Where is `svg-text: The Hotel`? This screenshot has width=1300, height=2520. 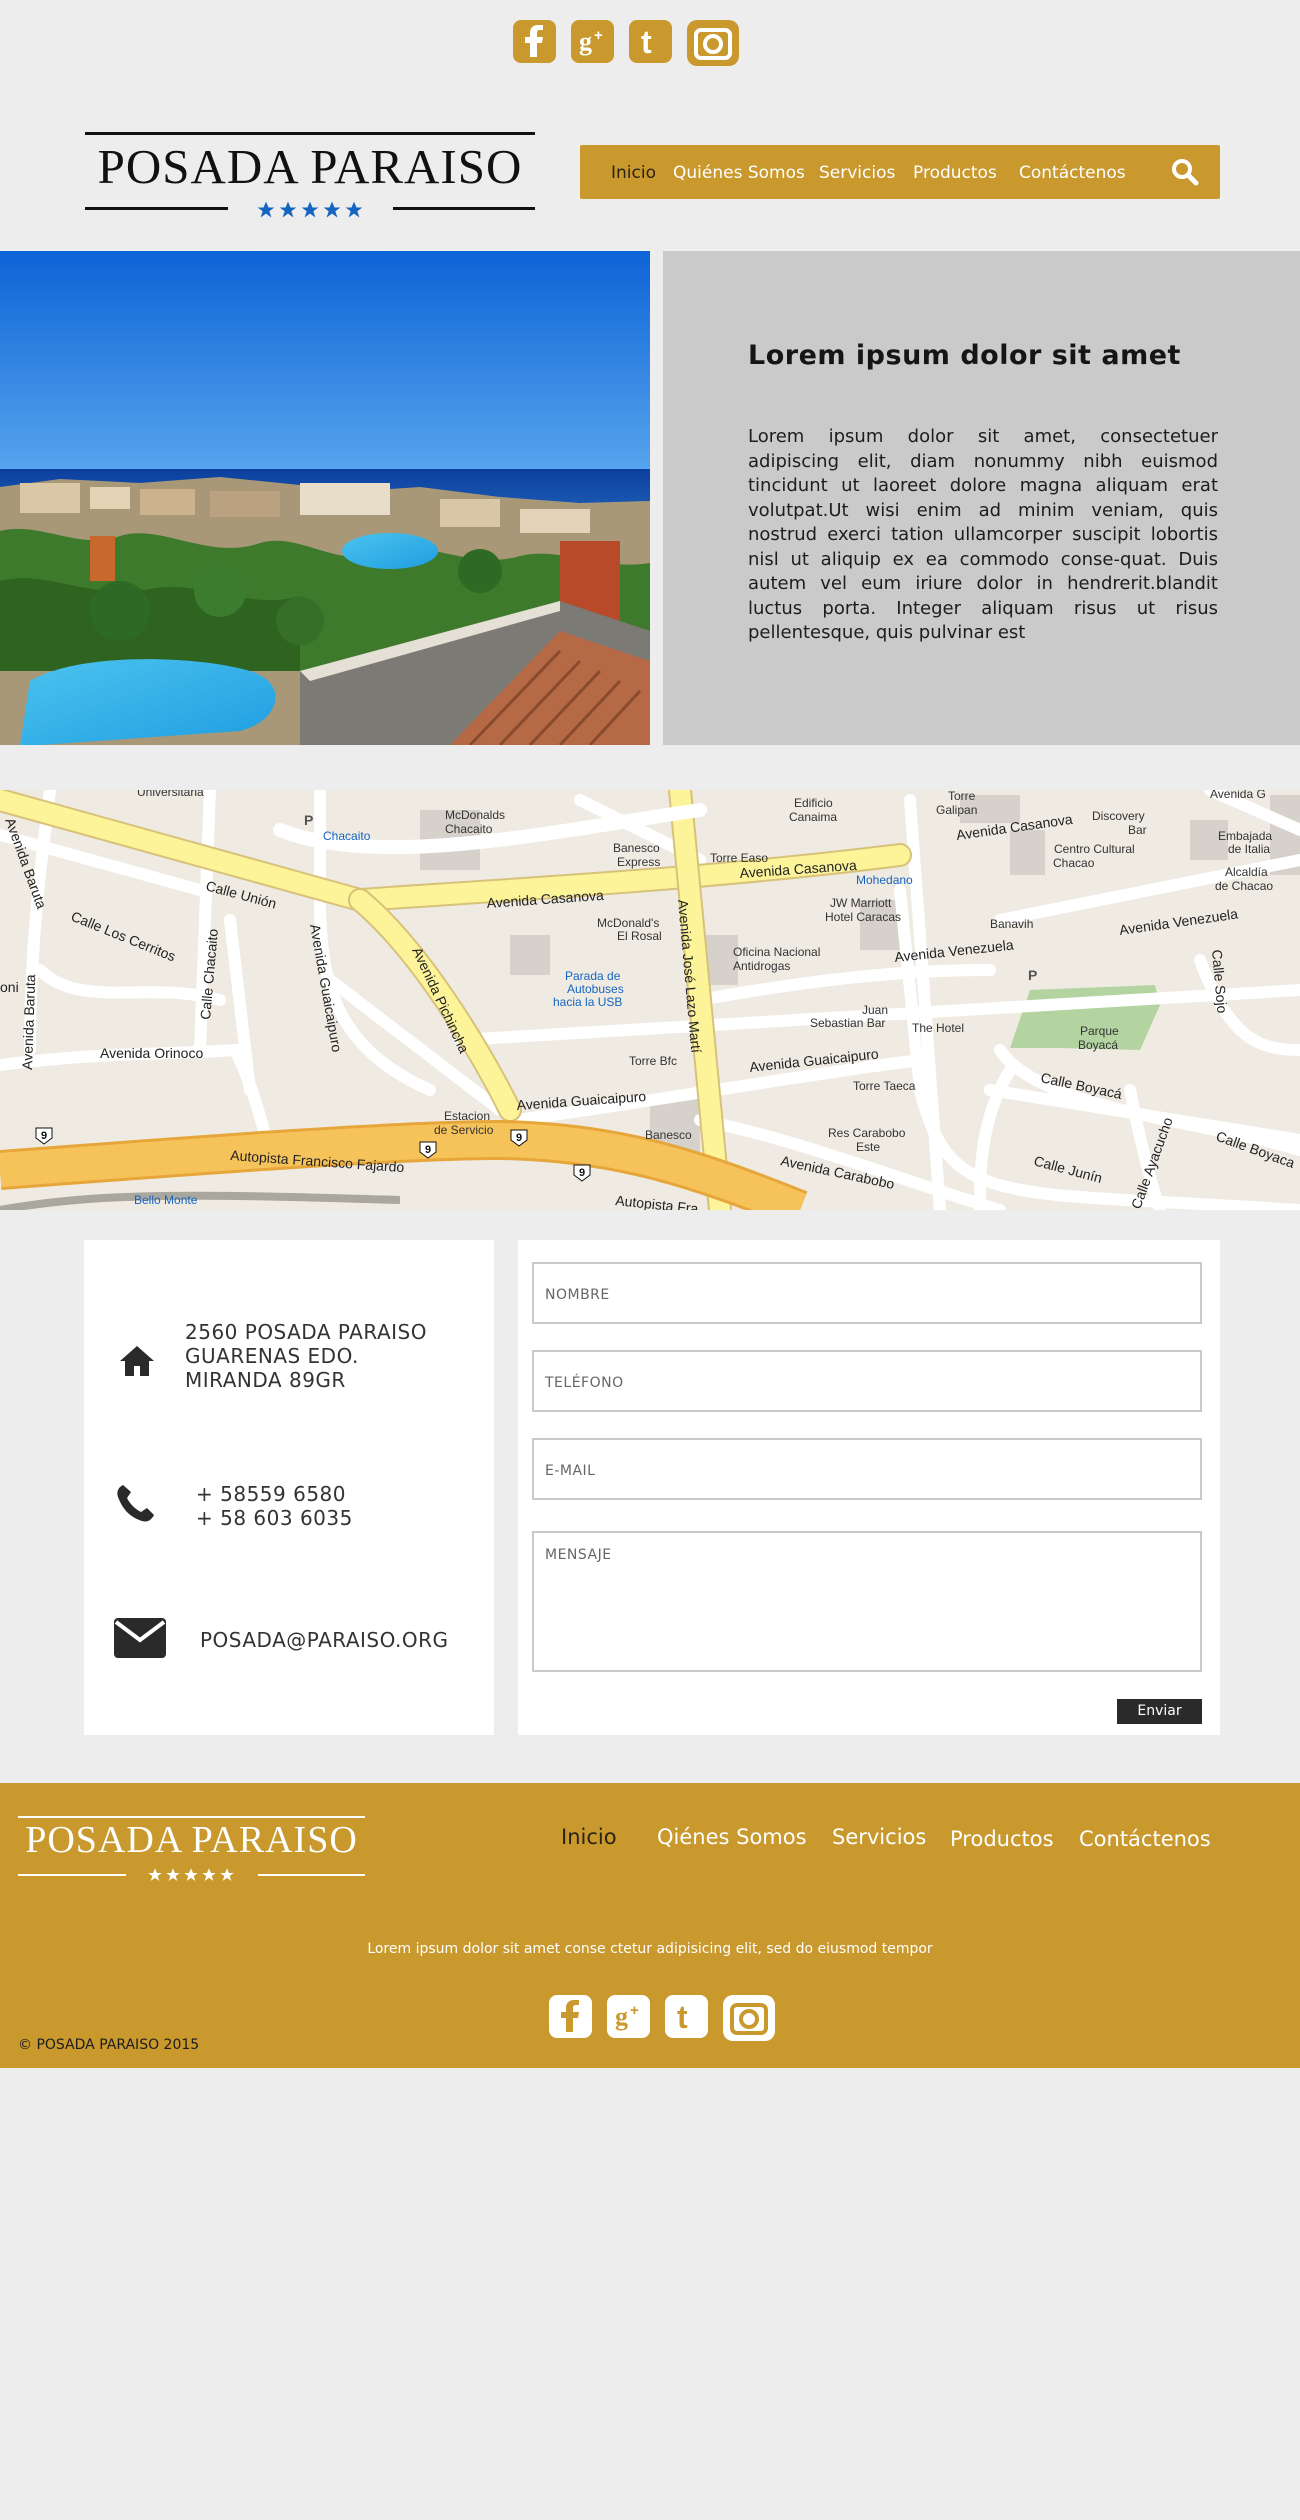
svg-text: The Hotel is located at coordinates (938, 1028).